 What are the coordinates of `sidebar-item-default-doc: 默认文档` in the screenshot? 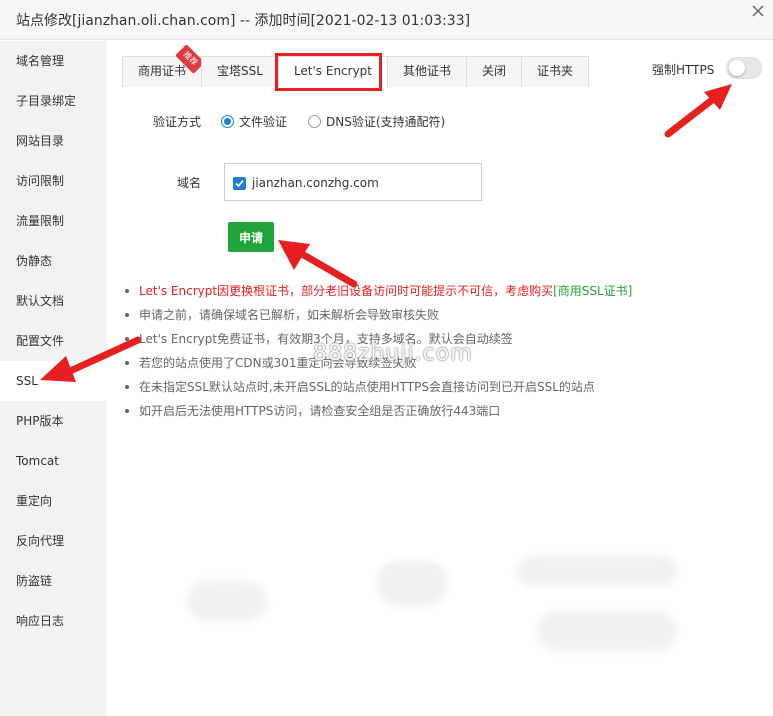 It's located at (53, 301).